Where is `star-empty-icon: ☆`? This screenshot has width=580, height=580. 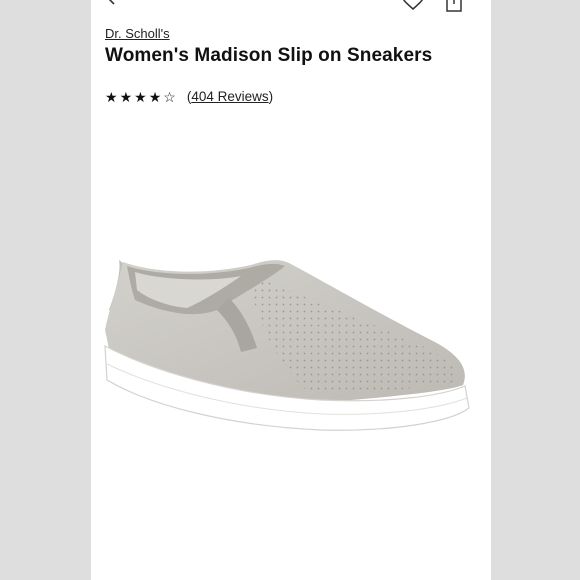
star-empty-icon: ☆ is located at coordinates (169, 97).